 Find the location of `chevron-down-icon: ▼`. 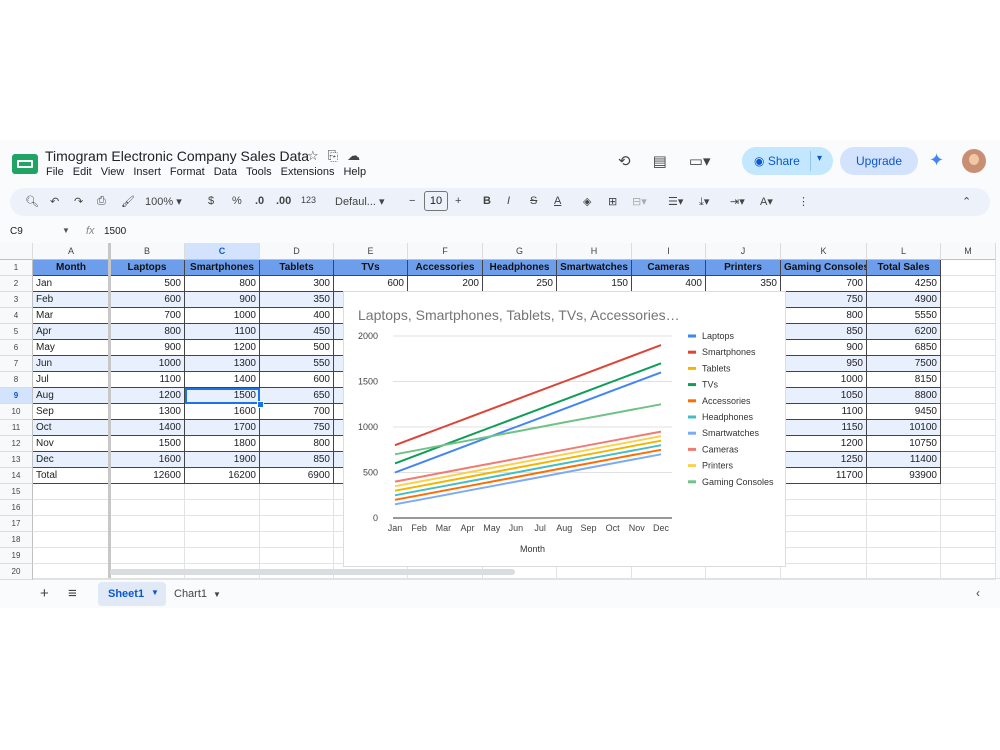

chevron-down-icon: ▼ is located at coordinates (217, 594).